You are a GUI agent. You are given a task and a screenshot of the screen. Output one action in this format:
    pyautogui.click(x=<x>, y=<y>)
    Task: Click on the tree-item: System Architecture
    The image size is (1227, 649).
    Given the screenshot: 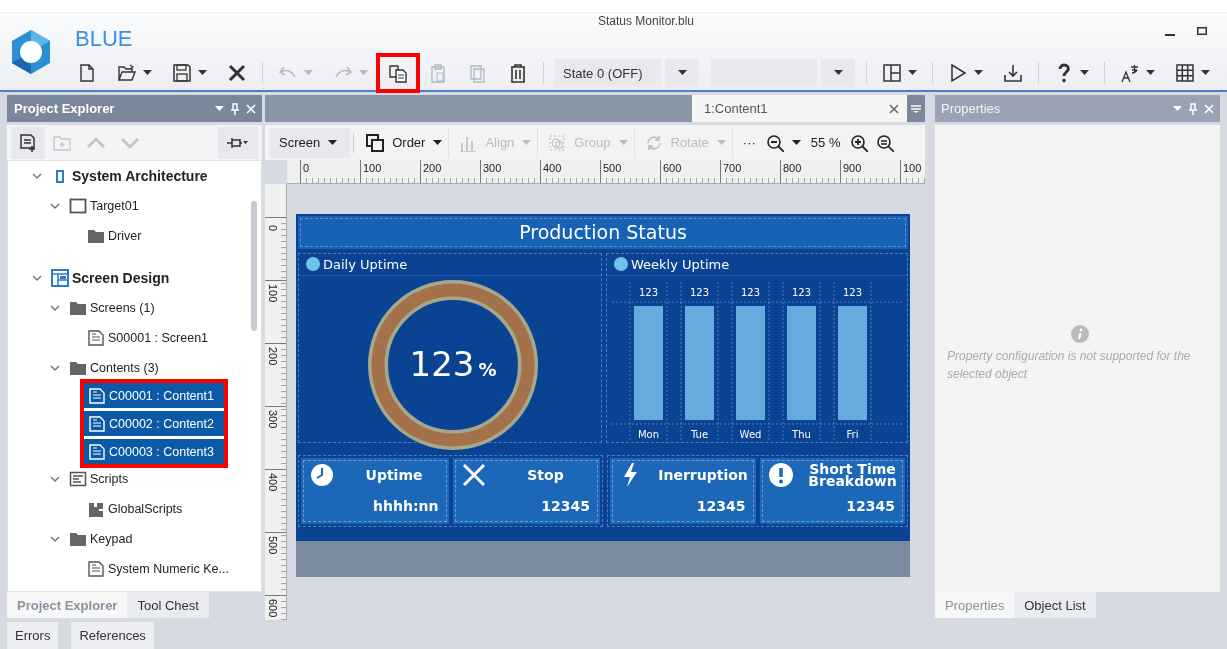 What is the action you would take?
    pyautogui.click(x=137, y=176)
    